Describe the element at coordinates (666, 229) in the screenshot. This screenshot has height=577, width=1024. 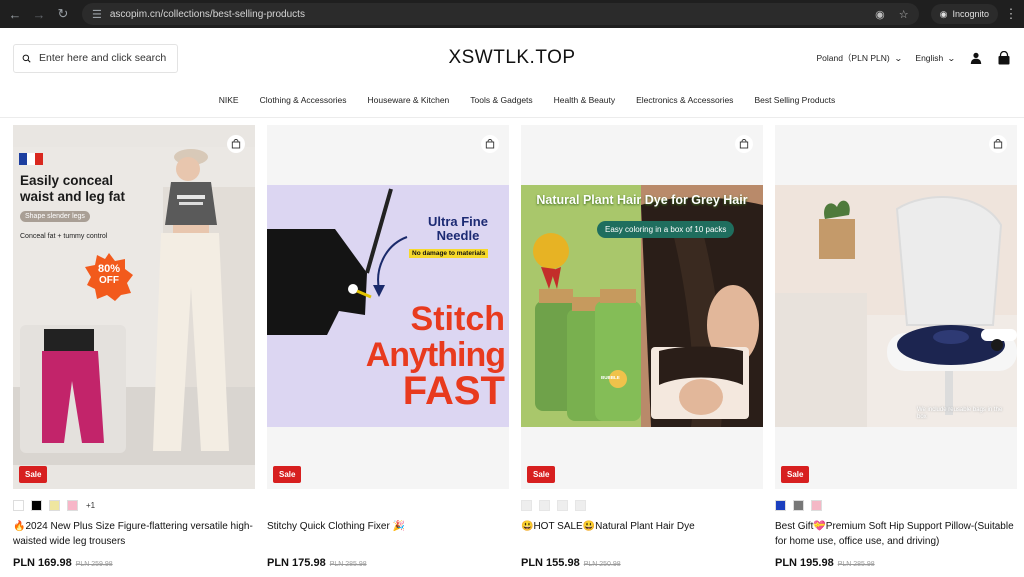
I see `hair-dye-pill: Easy coloring in a box of 10 packs` at that location.